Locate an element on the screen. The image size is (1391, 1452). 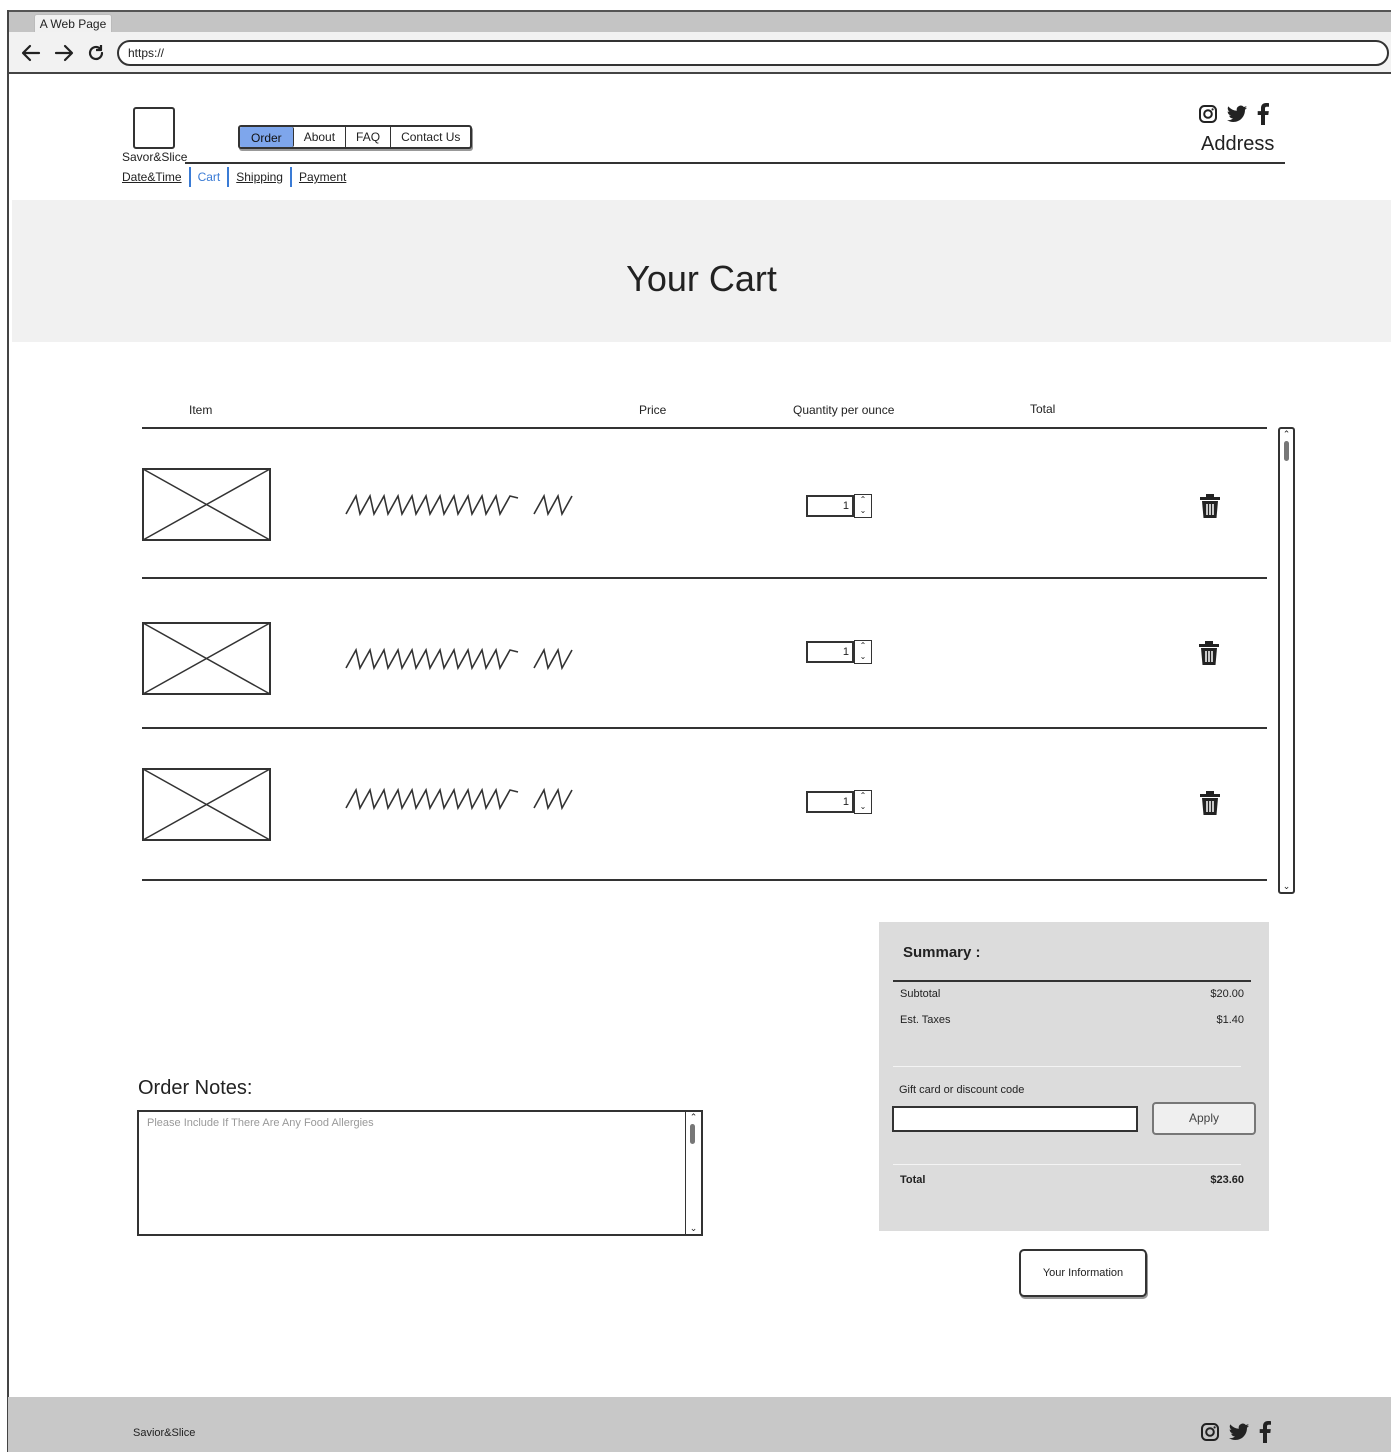
subtotal-label: Subtotal is located at coordinates (920, 994).